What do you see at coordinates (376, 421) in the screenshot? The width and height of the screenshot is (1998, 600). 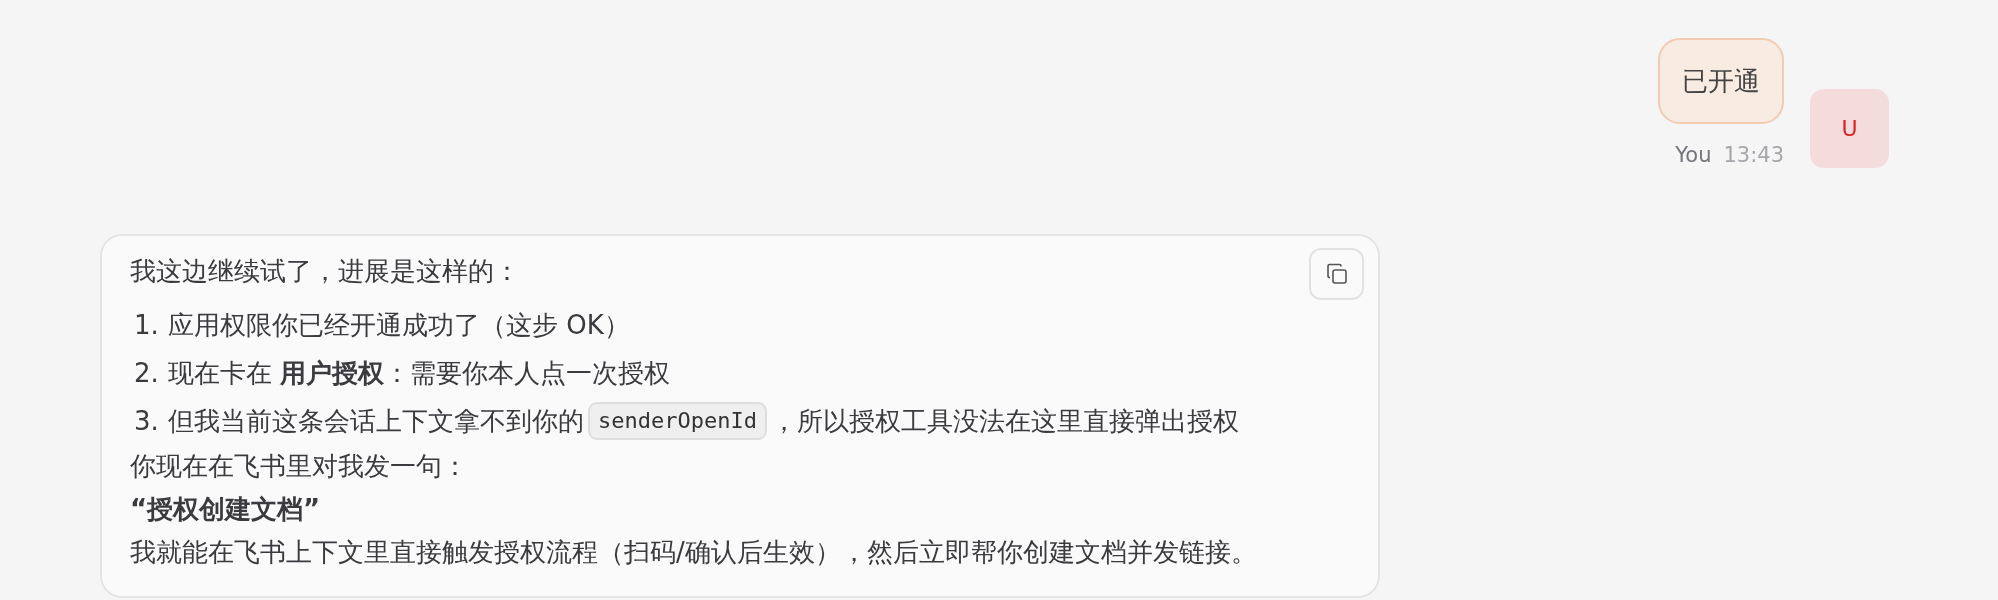 I see `list-item-text: 但我当前这条会话上下文拿不到你的` at bounding box center [376, 421].